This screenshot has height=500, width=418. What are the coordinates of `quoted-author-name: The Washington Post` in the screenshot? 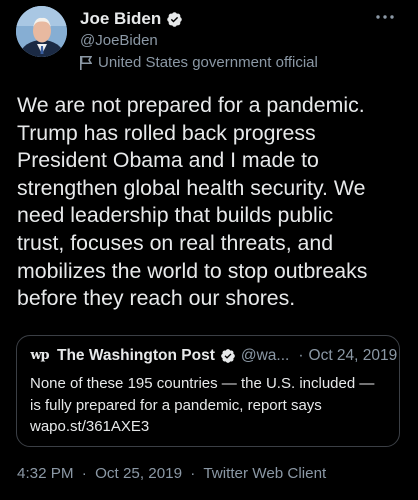 It's located at (136, 356).